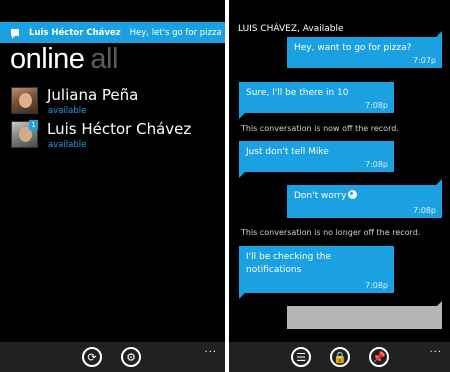  Describe the element at coordinates (15, 34) in the screenshot. I see `chat-icon` at that location.